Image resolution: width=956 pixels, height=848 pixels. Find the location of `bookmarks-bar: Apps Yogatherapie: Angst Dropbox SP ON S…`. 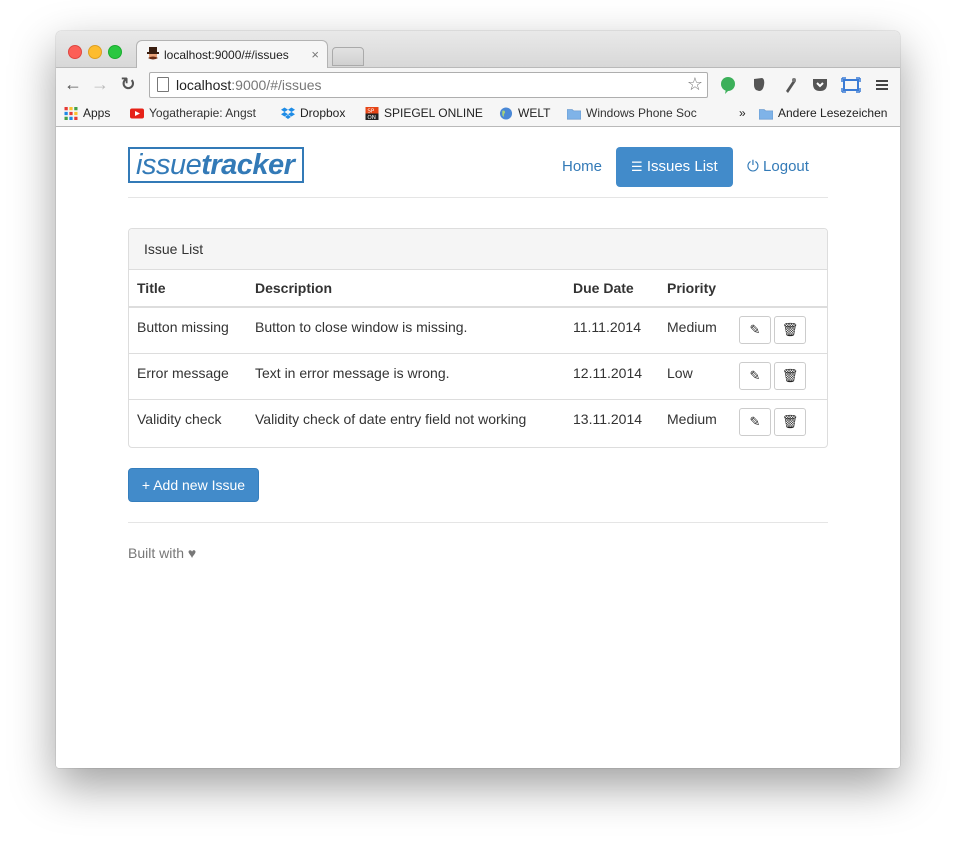

bookmarks-bar: Apps Yogatherapie: Angst Dropbox SP ON S… is located at coordinates (478, 114).